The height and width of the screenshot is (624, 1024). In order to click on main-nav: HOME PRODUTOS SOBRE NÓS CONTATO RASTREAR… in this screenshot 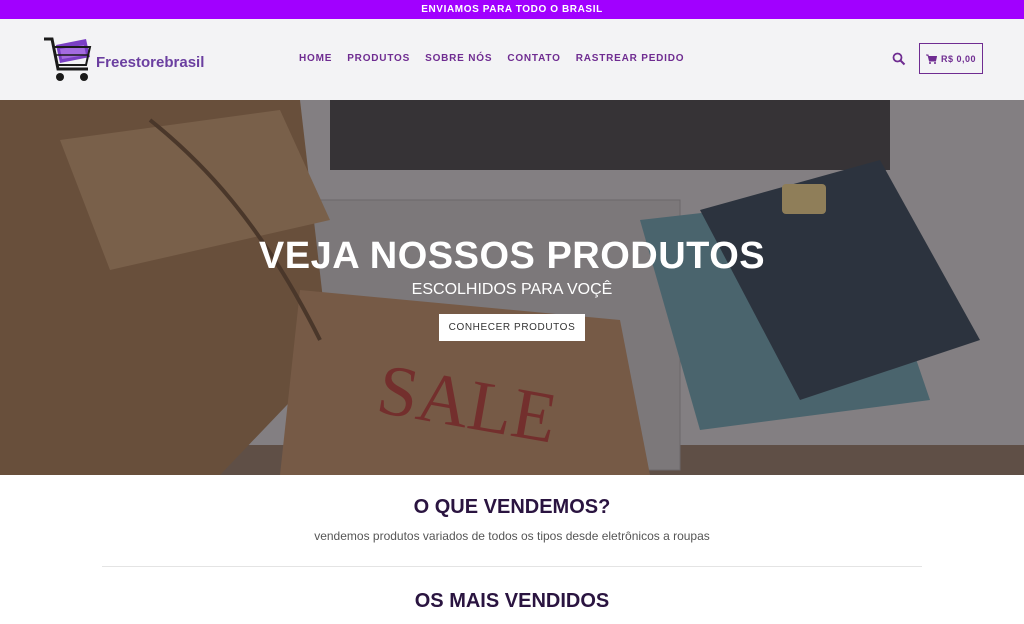, I will do `click(491, 58)`.